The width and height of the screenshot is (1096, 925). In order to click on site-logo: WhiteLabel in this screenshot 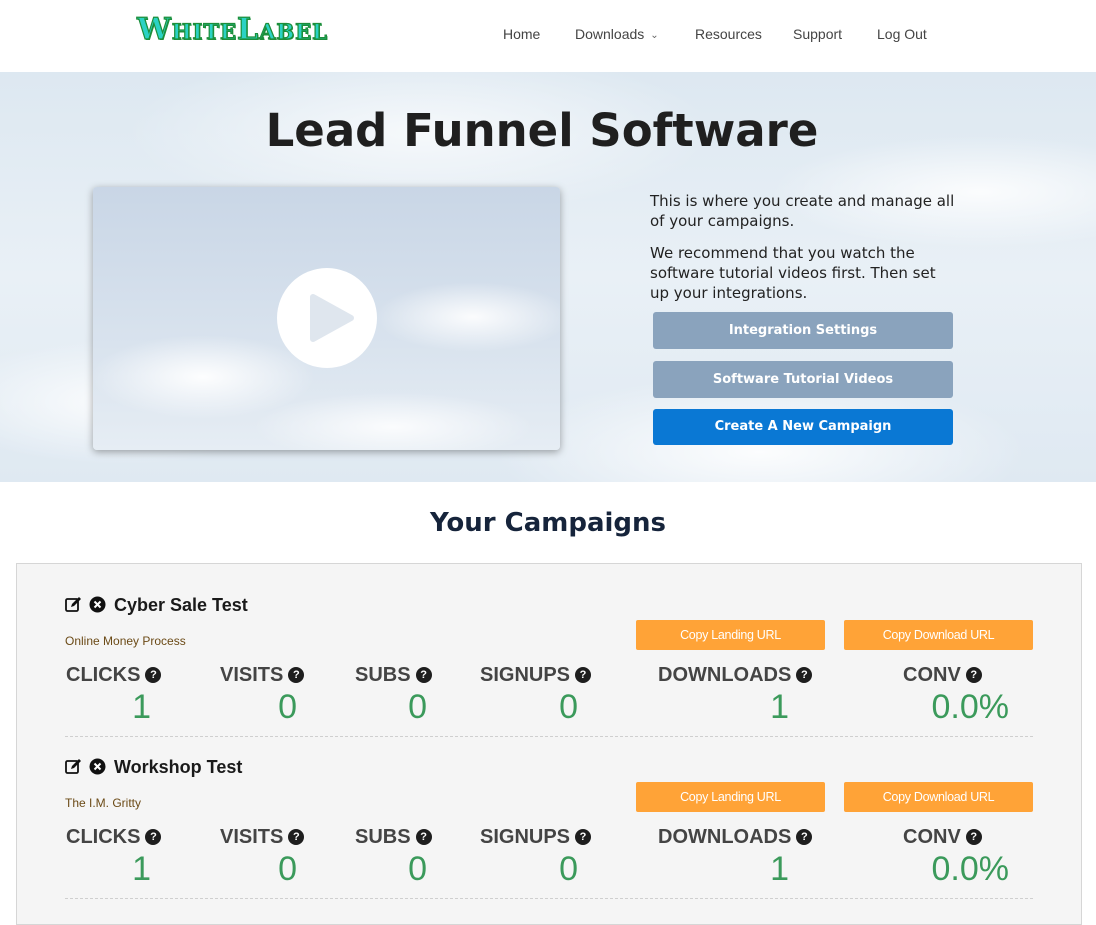, I will do `click(232, 29)`.